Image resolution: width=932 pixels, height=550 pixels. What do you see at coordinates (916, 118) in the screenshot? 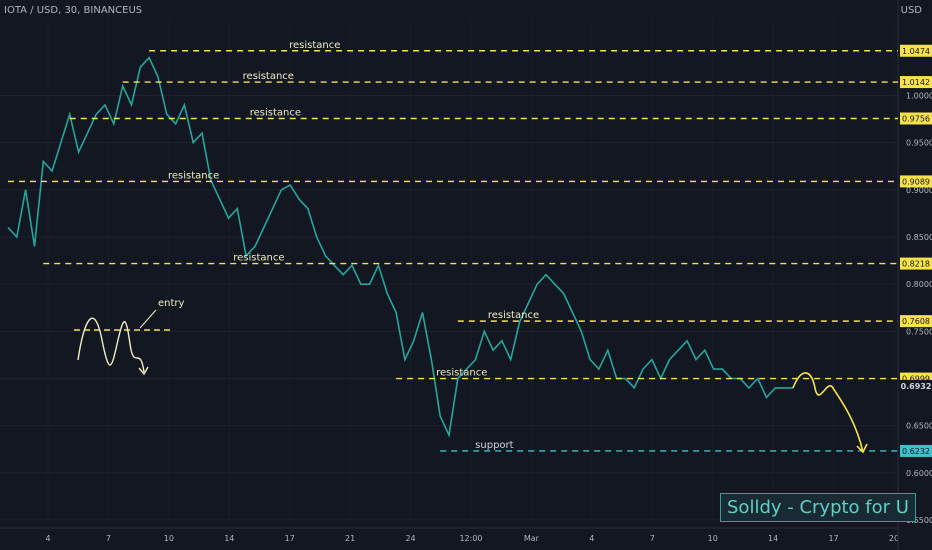
I see `level-price-tag-text: 0.9756` at bounding box center [916, 118].